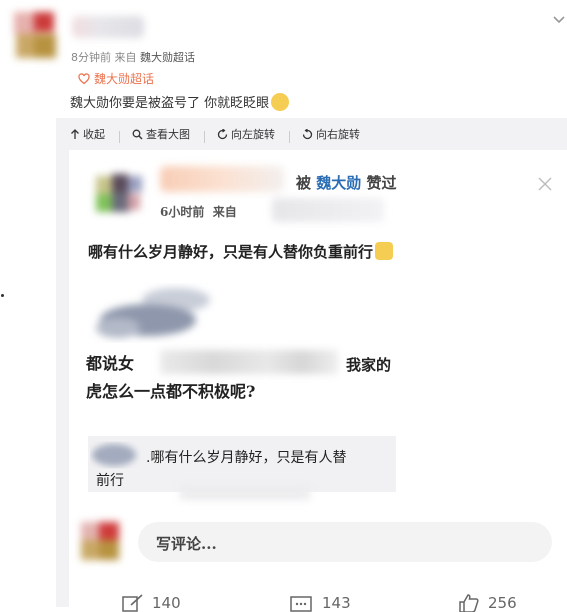 The width and height of the screenshot is (567, 612). I want to click on rotate-left-icon, so click(222, 133).